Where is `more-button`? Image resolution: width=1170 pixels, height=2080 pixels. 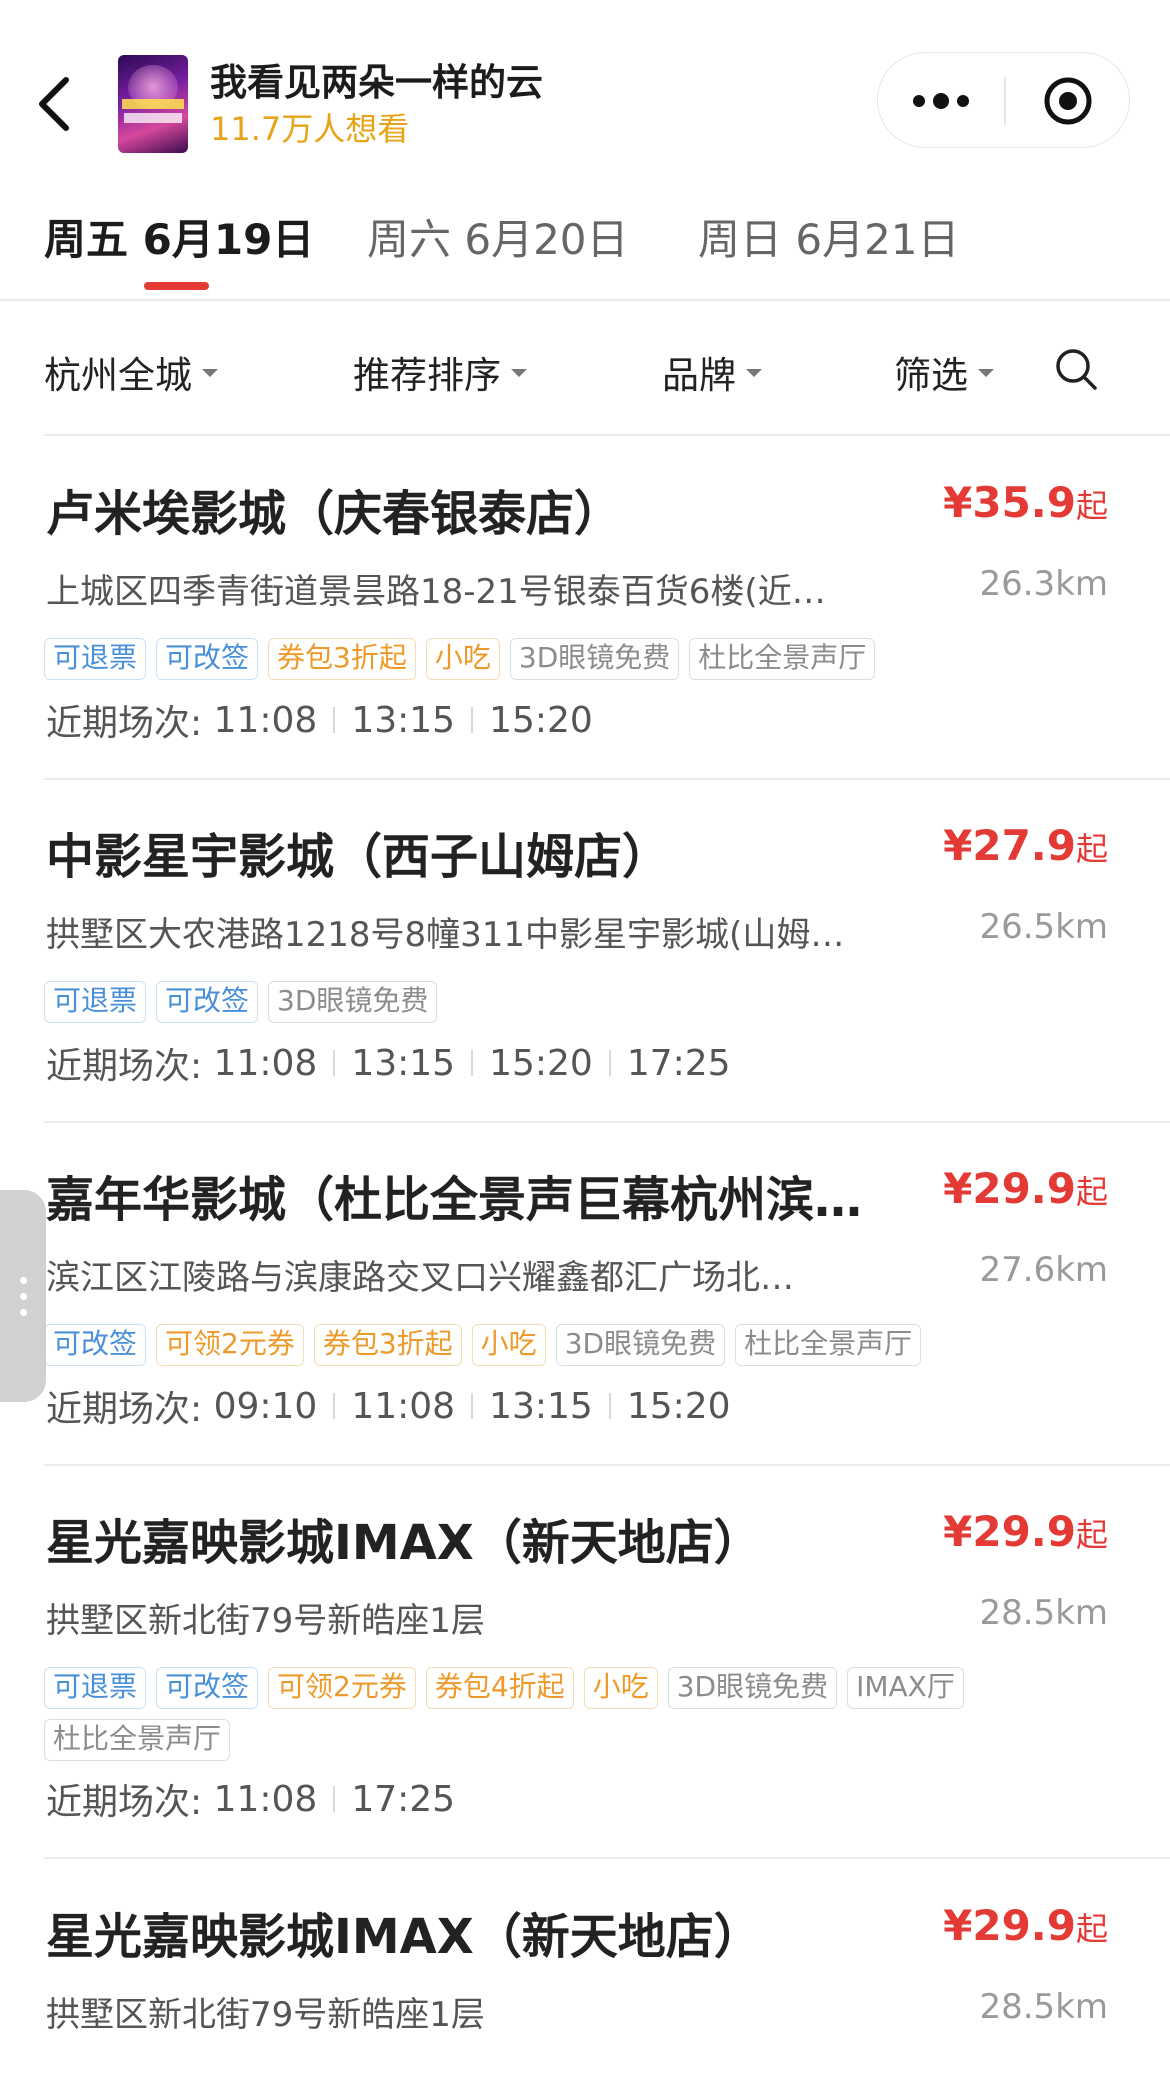 more-button is located at coordinates (941, 101).